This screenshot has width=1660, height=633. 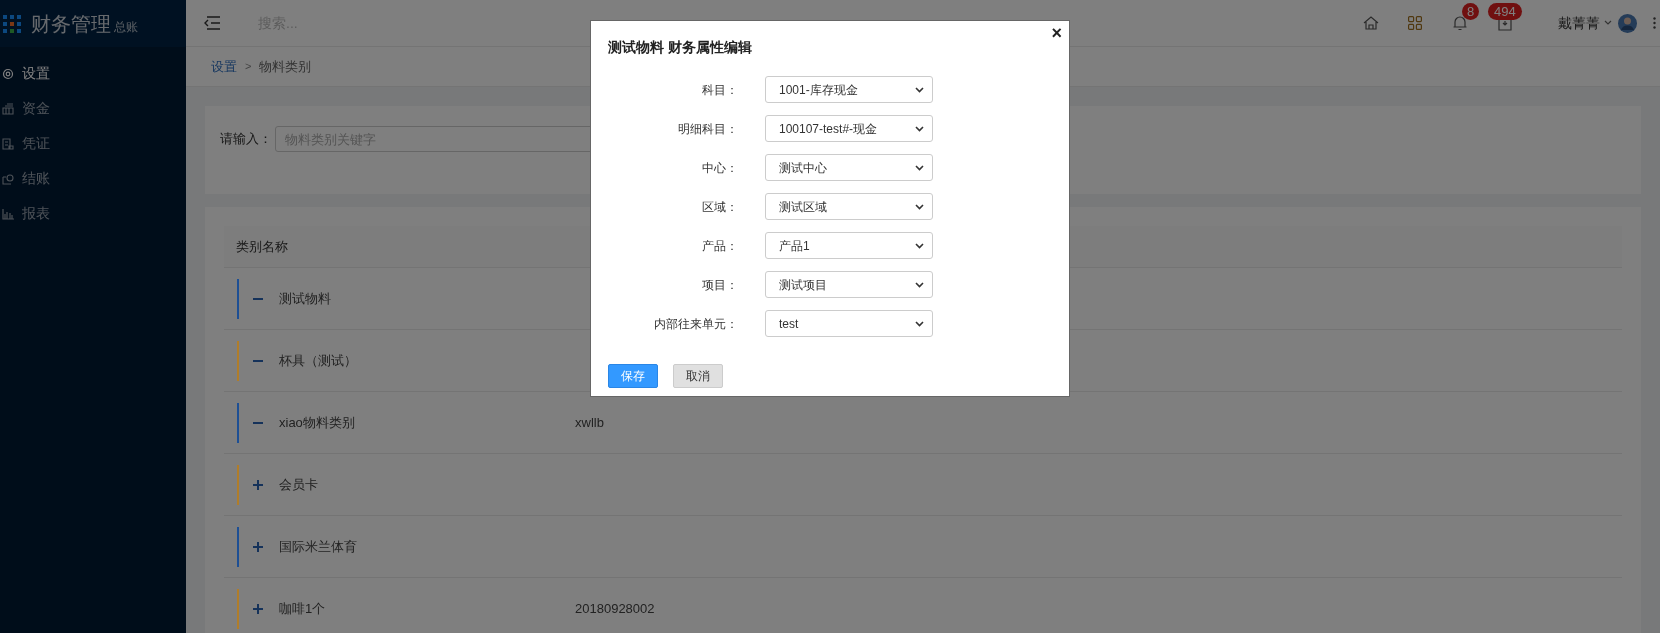 What do you see at coordinates (849, 128) in the screenshot?
I see `select-field: 100107-test#-现金` at bounding box center [849, 128].